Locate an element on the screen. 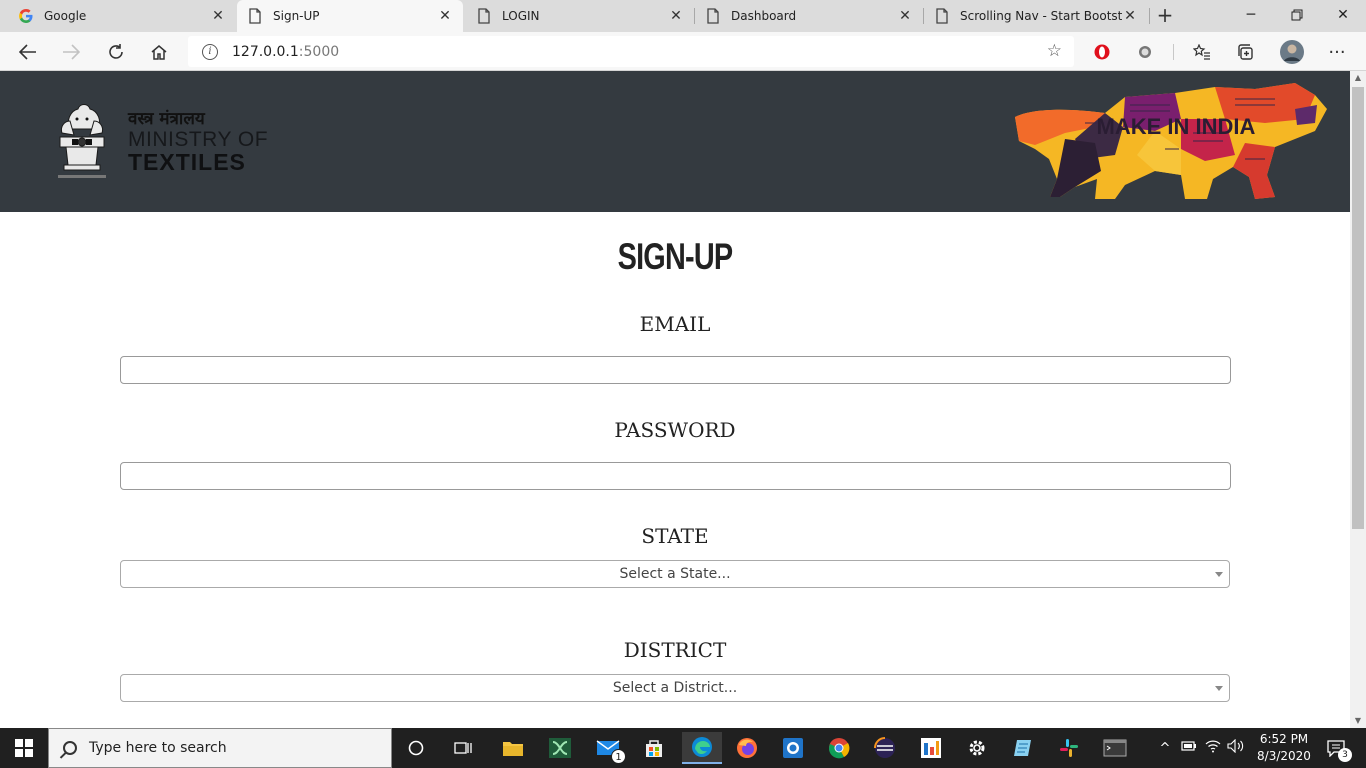 This screenshot has width=1366, height=768. profile-avatar is located at coordinates (1292, 52).